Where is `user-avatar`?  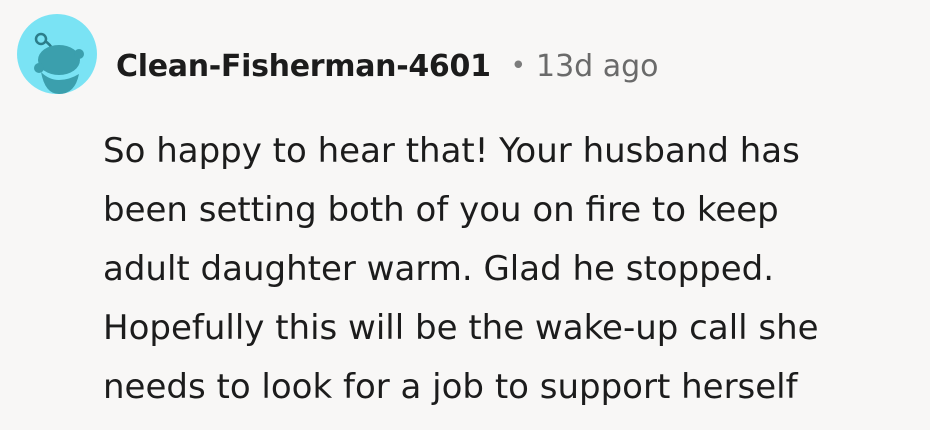
user-avatar is located at coordinates (57, 54).